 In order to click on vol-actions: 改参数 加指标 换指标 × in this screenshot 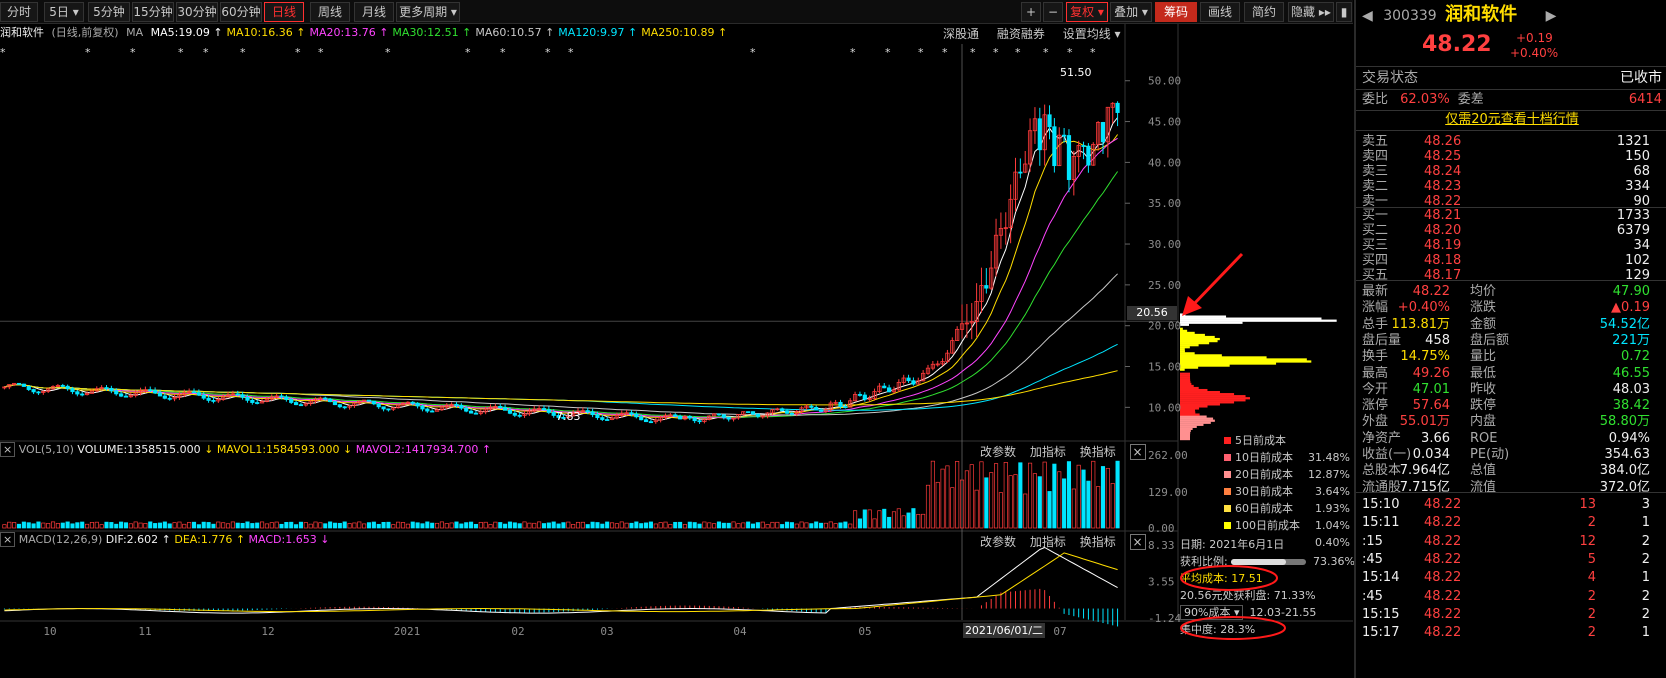, I will do `click(1063, 451)`.